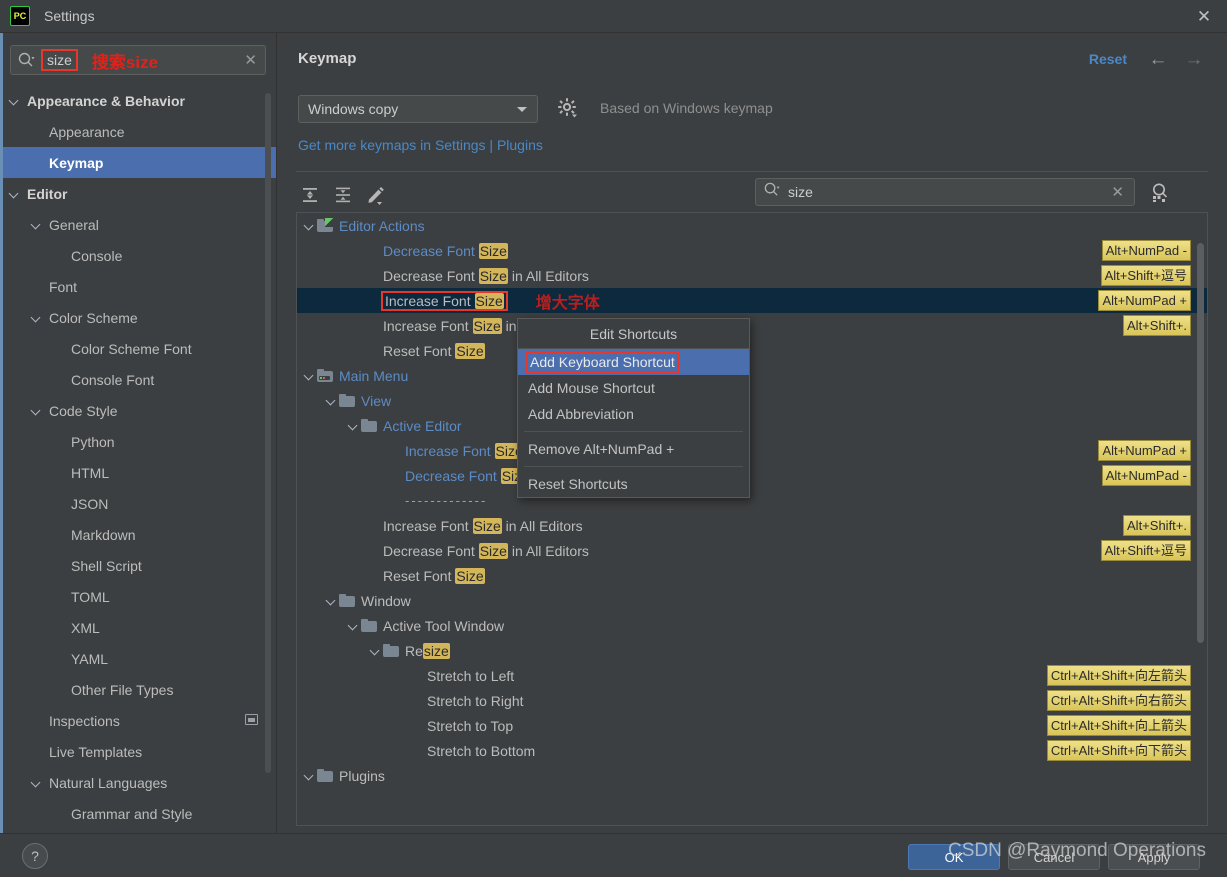  I want to click on shortcut-badge: Ctrl+Alt+Shift+向右箭头, so click(1118, 700).